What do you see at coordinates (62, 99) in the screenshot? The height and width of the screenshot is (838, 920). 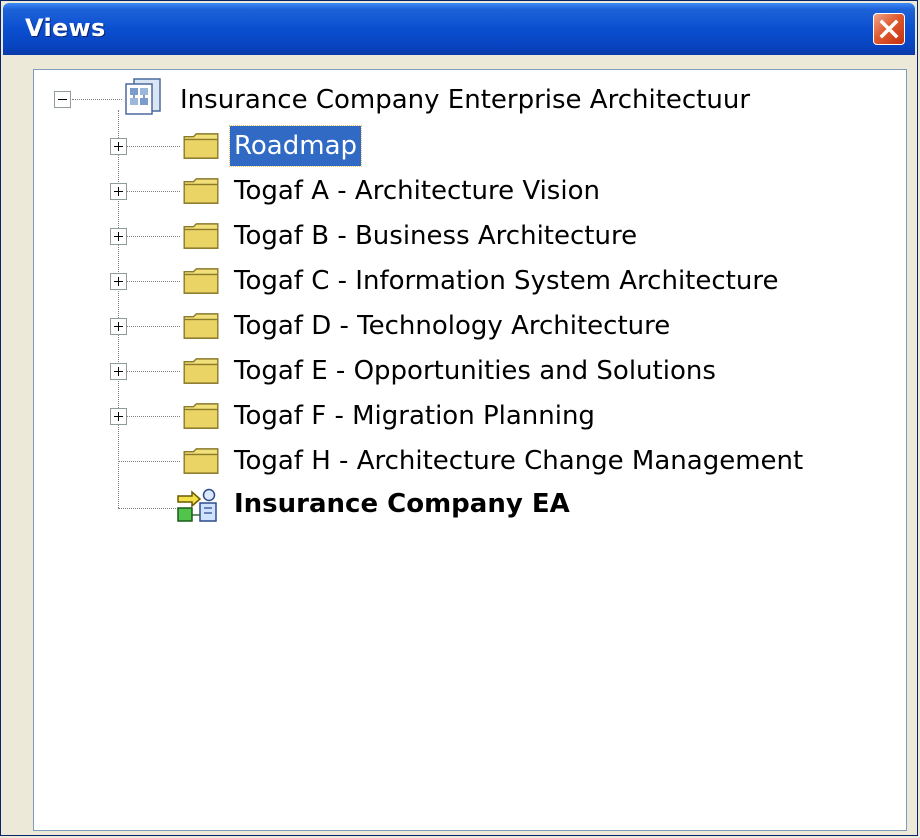 I see `collapse-toggle` at bounding box center [62, 99].